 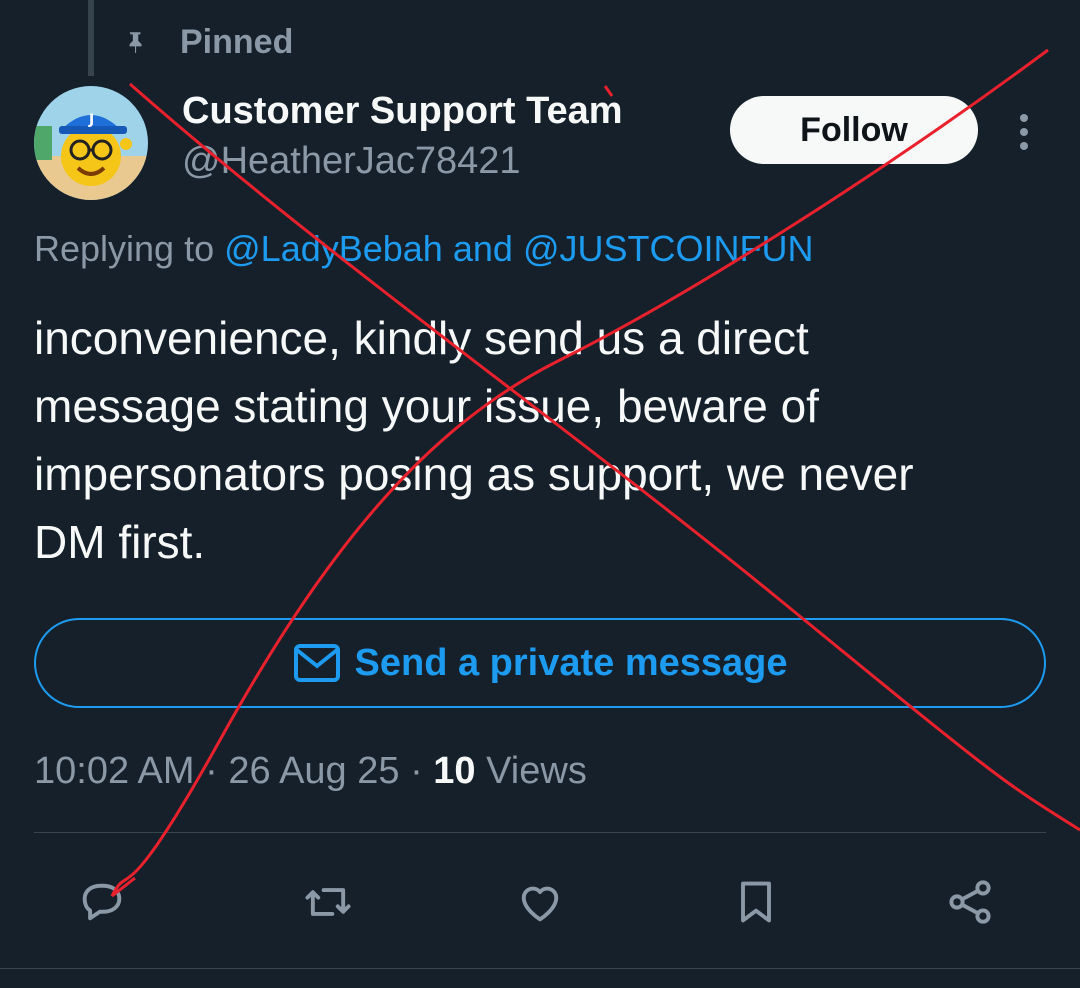 What do you see at coordinates (114, 771) in the screenshot?
I see `tweet-time: 10:02 AM` at bounding box center [114, 771].